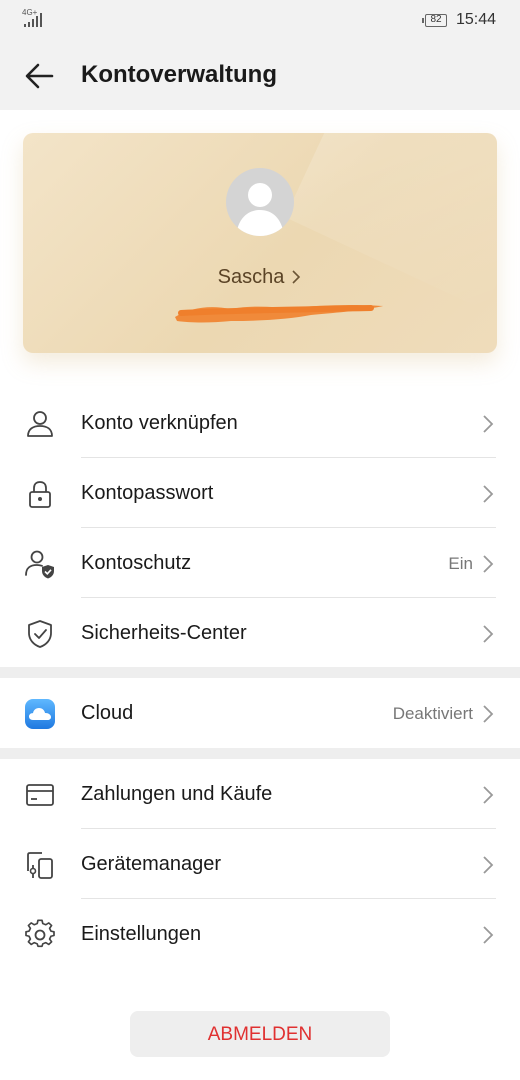 Image resolution: width=520 pixels, height=1080 pixels. I want to click on item-label: Cloud, so click(107, 713).